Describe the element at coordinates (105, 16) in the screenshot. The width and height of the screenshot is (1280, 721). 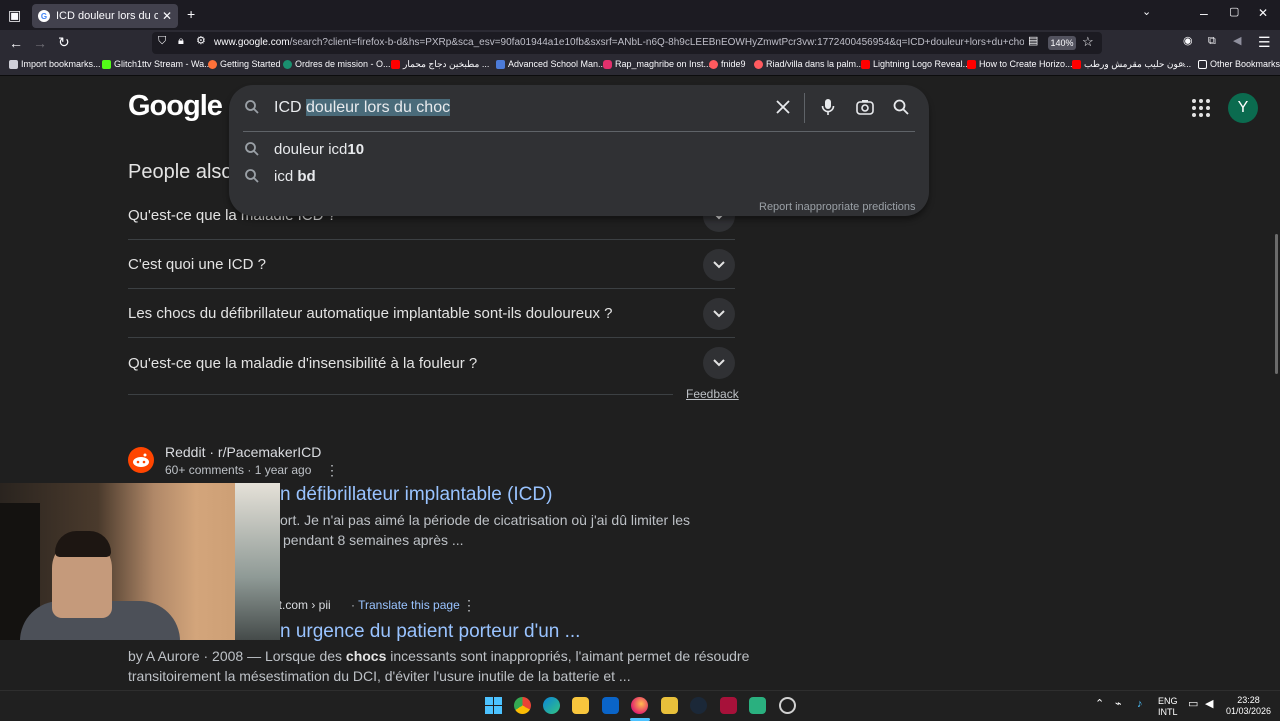
I see `tab-active: G ICD douleur lors du choc - Goo ✕` at that location.